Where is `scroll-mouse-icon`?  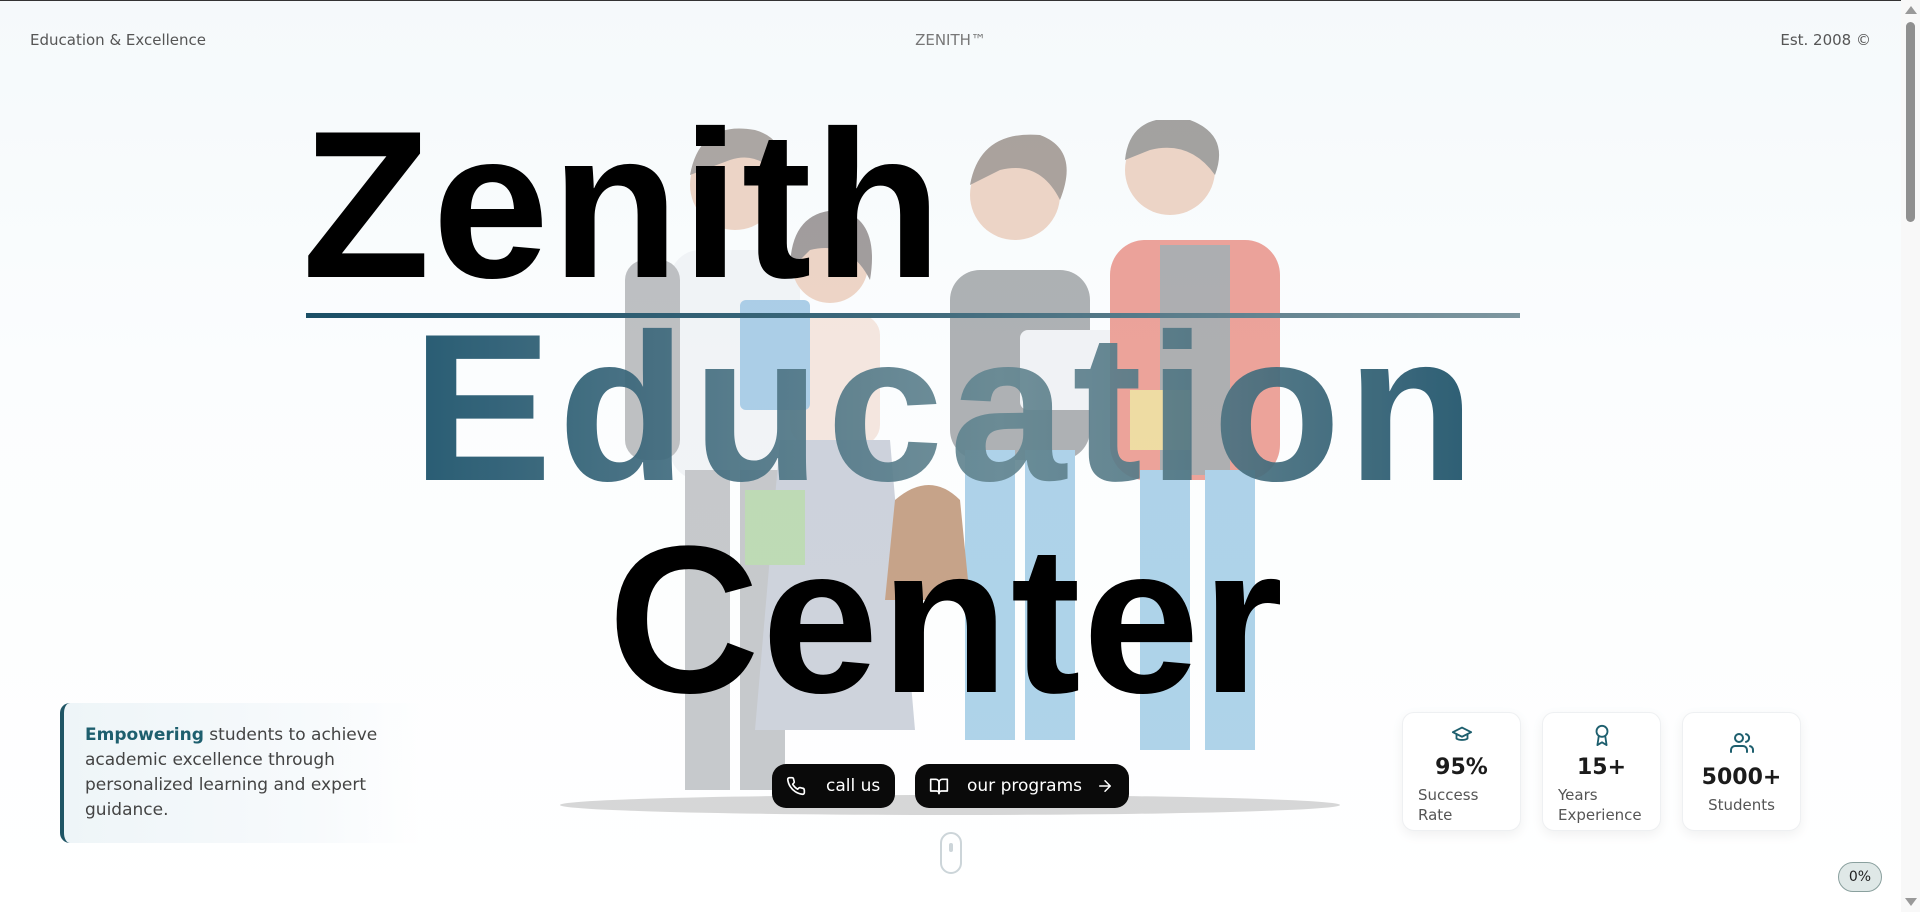 scroll-mouse-icon is located at coordinates (951, 853).